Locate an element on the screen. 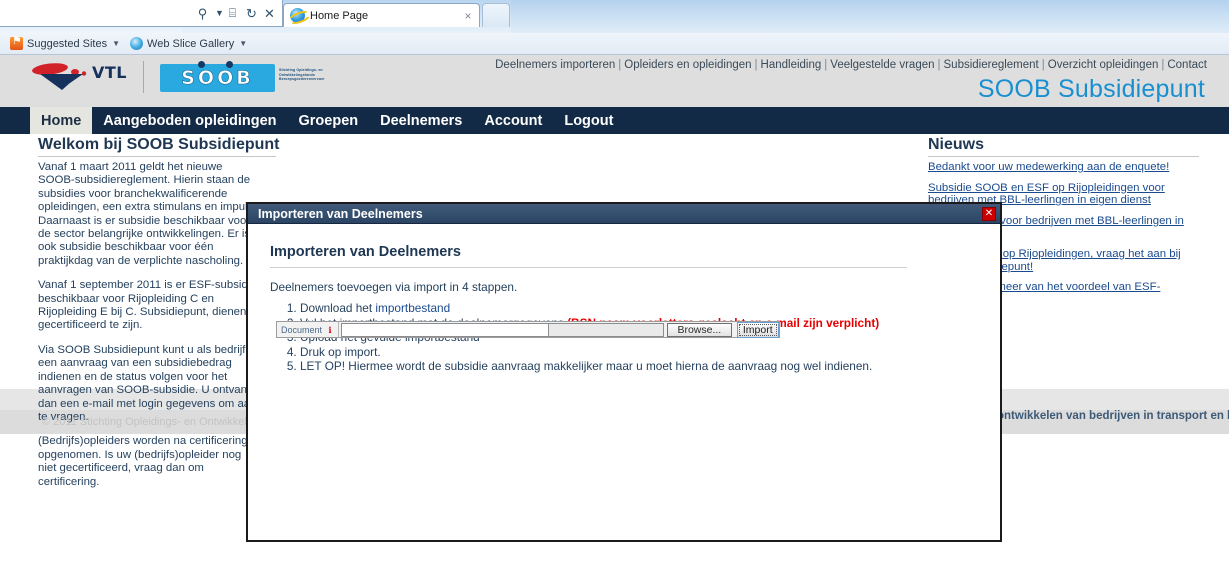  modal-step-item: Druk op import. is located at coordinates (639, 352).